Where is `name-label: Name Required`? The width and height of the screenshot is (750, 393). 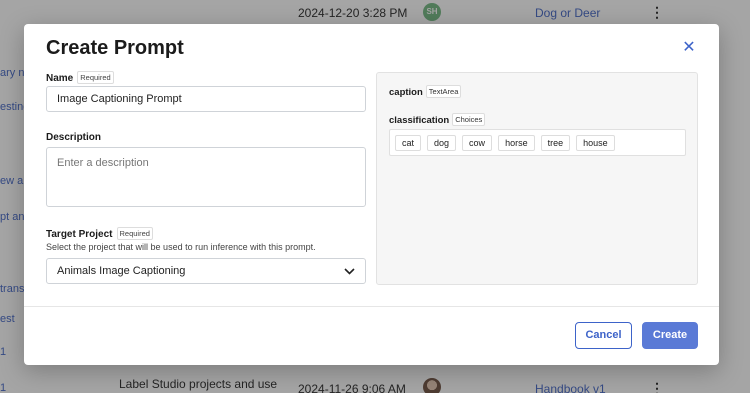
name-label: Name Required is located at coordinates (80, 77).